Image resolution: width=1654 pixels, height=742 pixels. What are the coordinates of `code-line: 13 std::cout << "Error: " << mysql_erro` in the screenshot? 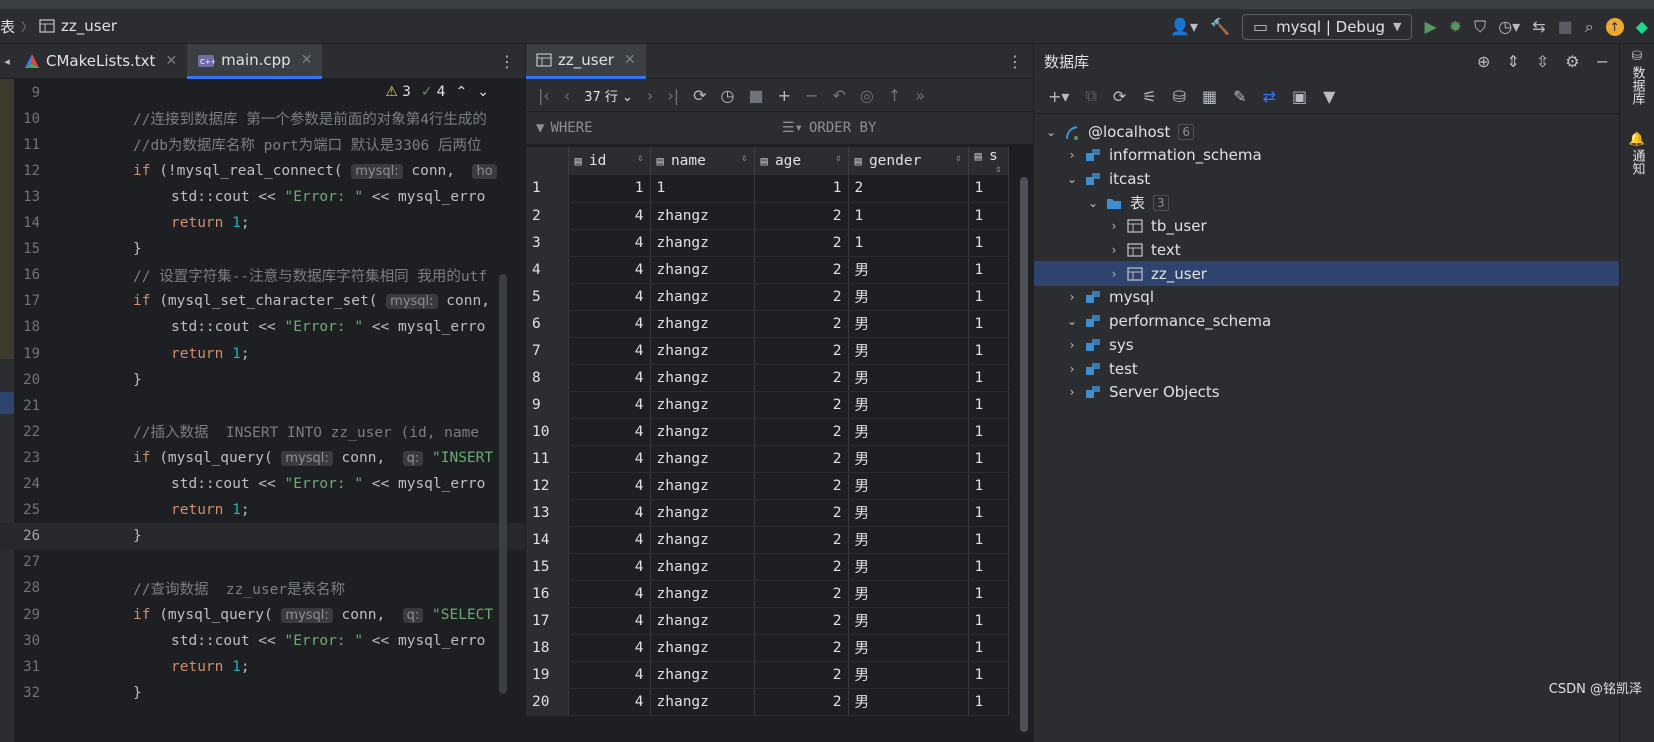 It's located at (262, 196).